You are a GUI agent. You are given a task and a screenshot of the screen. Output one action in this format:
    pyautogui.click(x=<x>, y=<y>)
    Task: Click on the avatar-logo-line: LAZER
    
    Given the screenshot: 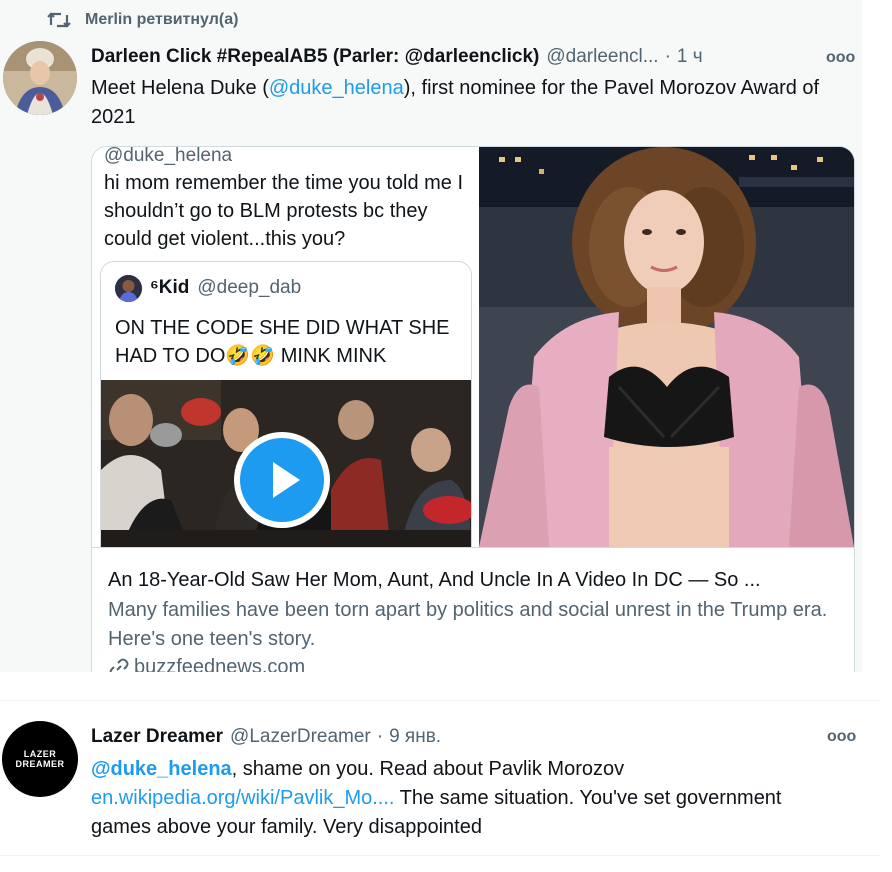 What is the action you would take?
    pyautogui.click(x=40, y=754)
    